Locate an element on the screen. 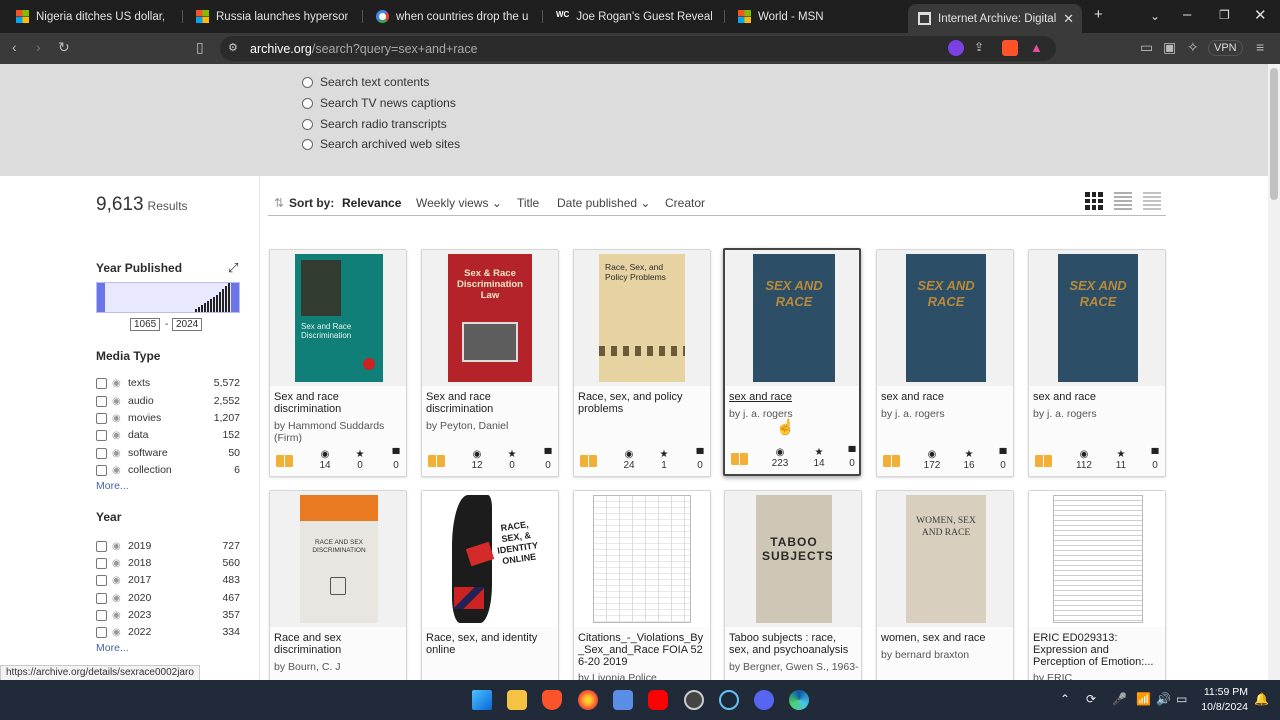 Image resolution: width=1280 pixels, height=720 pixels. battery-icon: ▭ is located at coordinates (1181, 699).